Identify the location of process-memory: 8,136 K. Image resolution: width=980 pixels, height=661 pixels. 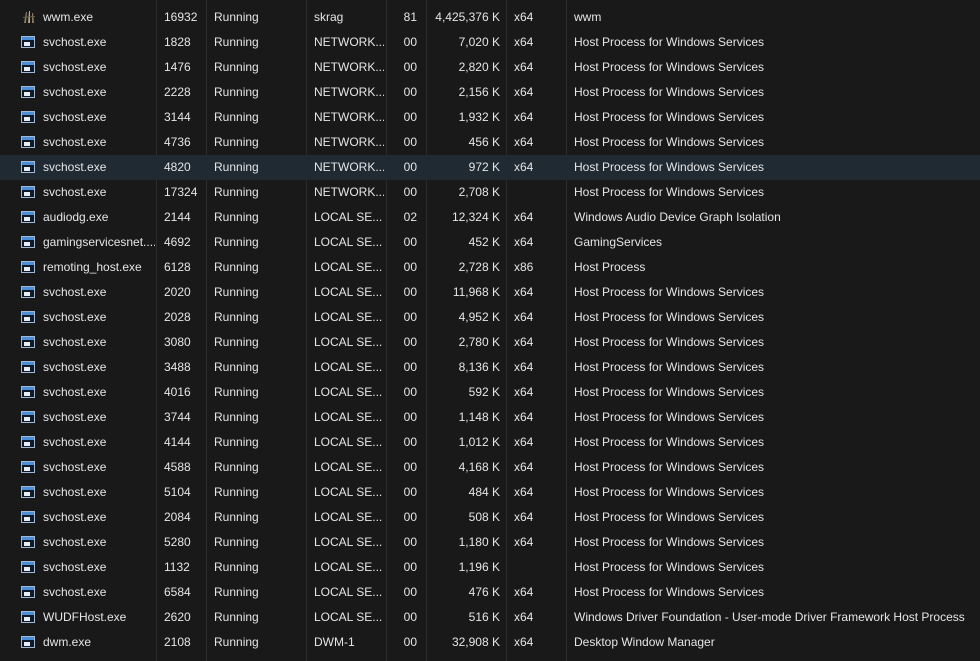
(479, 367).